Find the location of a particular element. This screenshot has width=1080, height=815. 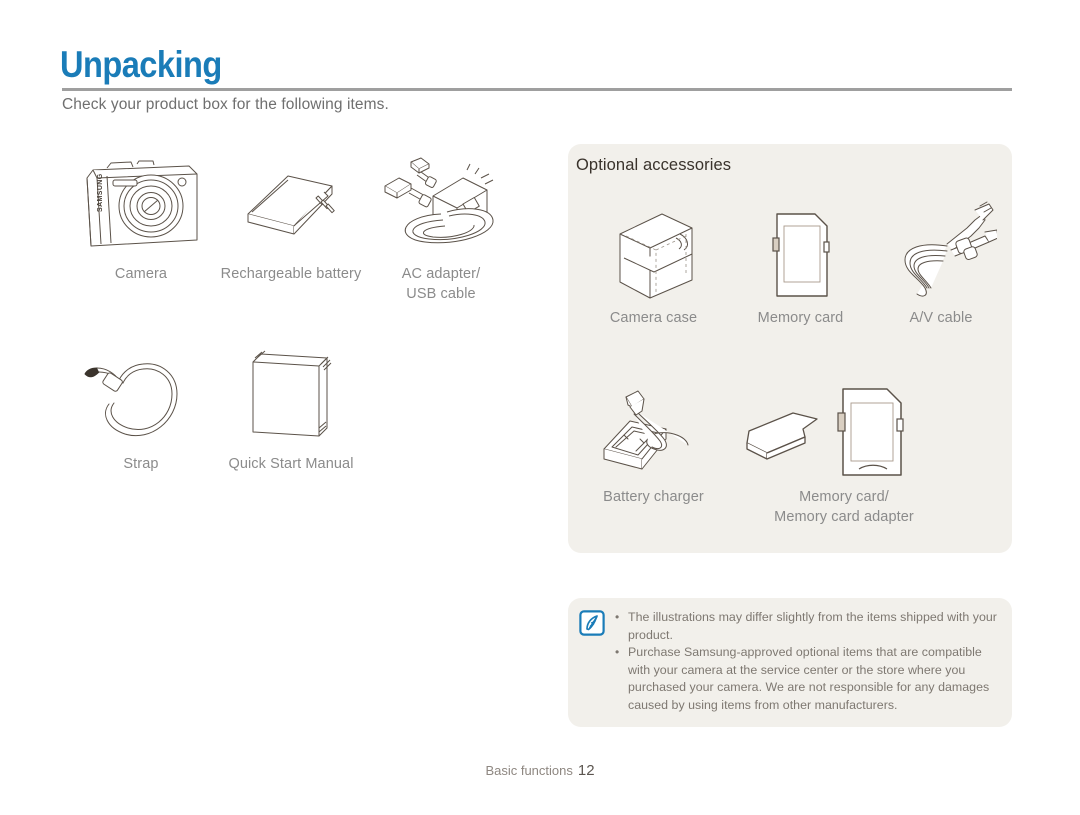

av-cable-icon is located at coordinates (941, 253).